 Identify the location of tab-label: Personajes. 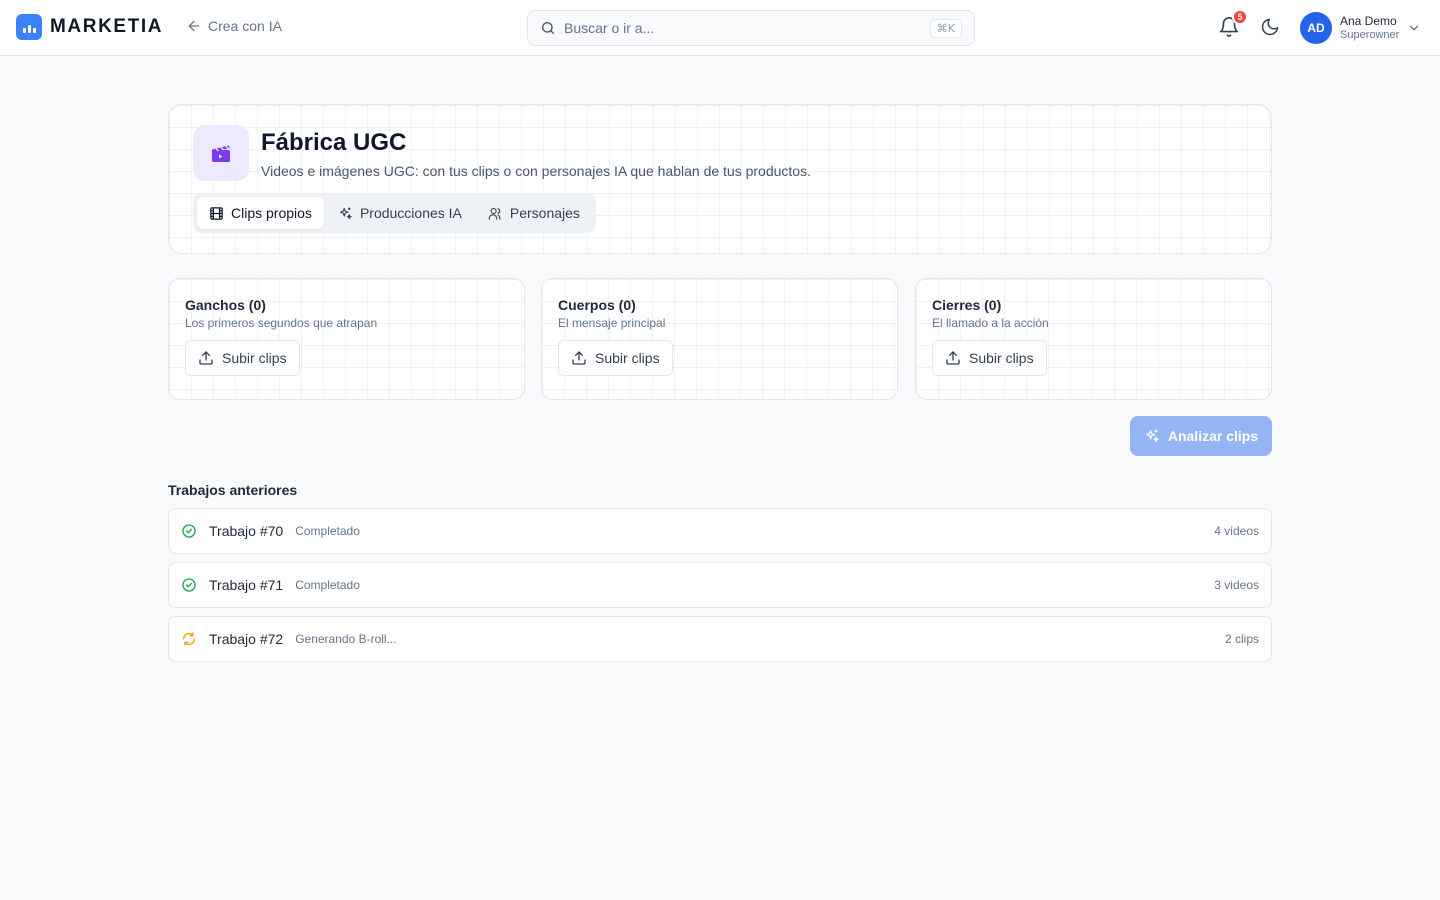
(544, 213).